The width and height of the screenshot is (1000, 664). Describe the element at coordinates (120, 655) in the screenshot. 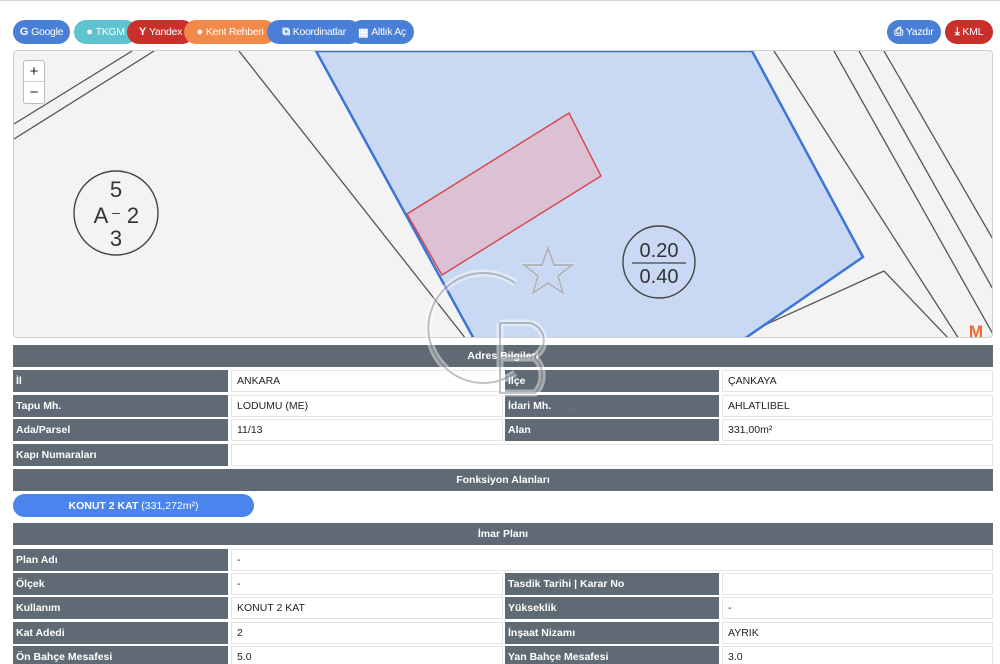

I see `on-bahce-mesafesi-label: Ön Bahçe Mesafesi` at that location.